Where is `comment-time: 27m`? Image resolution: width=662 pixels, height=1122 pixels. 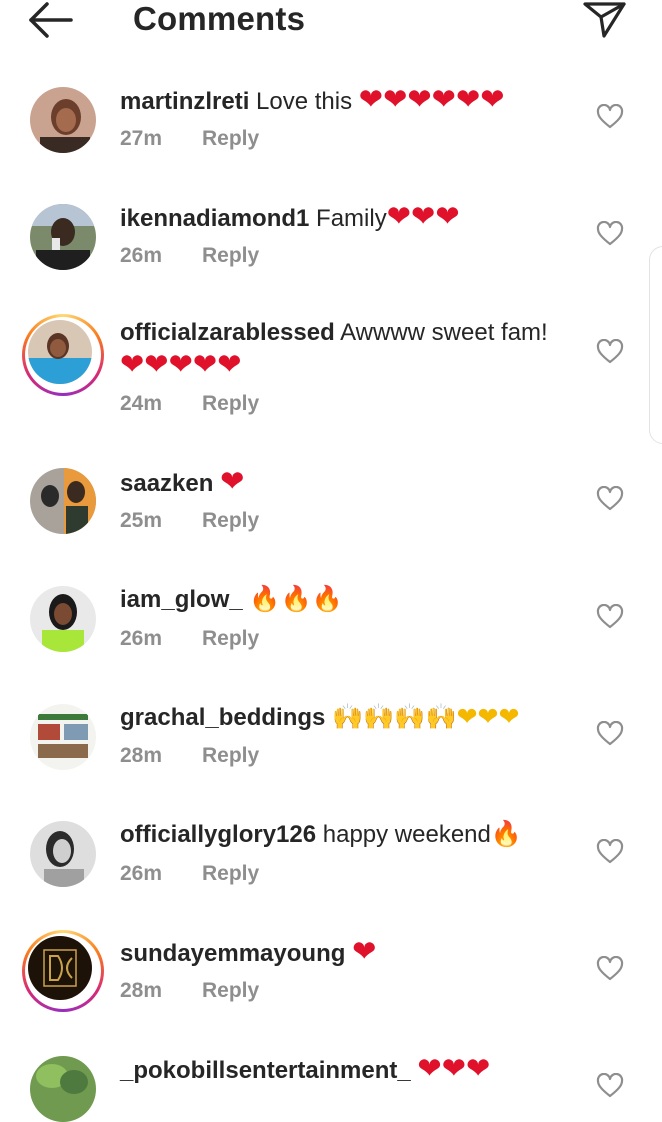 comment-time: 27m is located at coordinates (141, 138).